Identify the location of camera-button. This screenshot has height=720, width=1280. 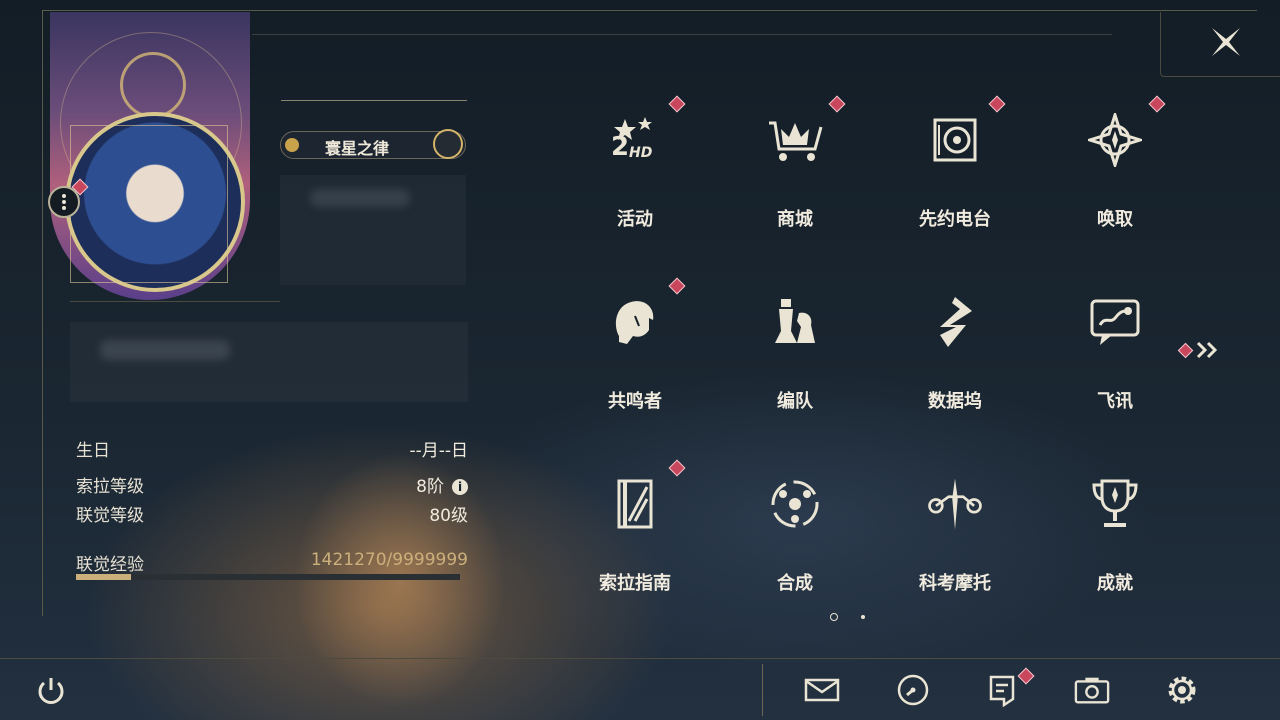
(1092, 690).